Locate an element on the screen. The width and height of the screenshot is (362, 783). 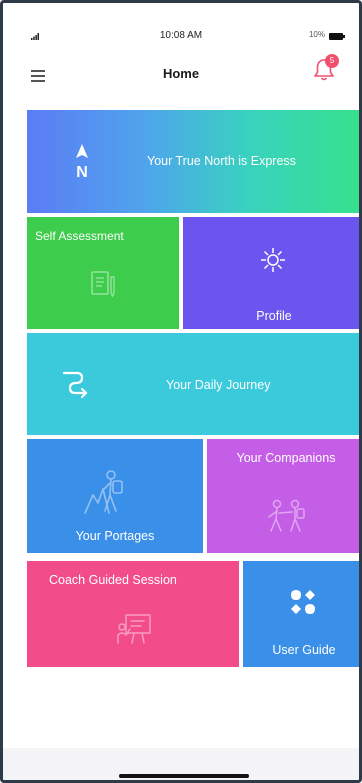
tile-coach-label: Coach Guided Session is located at coordinates (113, 580).